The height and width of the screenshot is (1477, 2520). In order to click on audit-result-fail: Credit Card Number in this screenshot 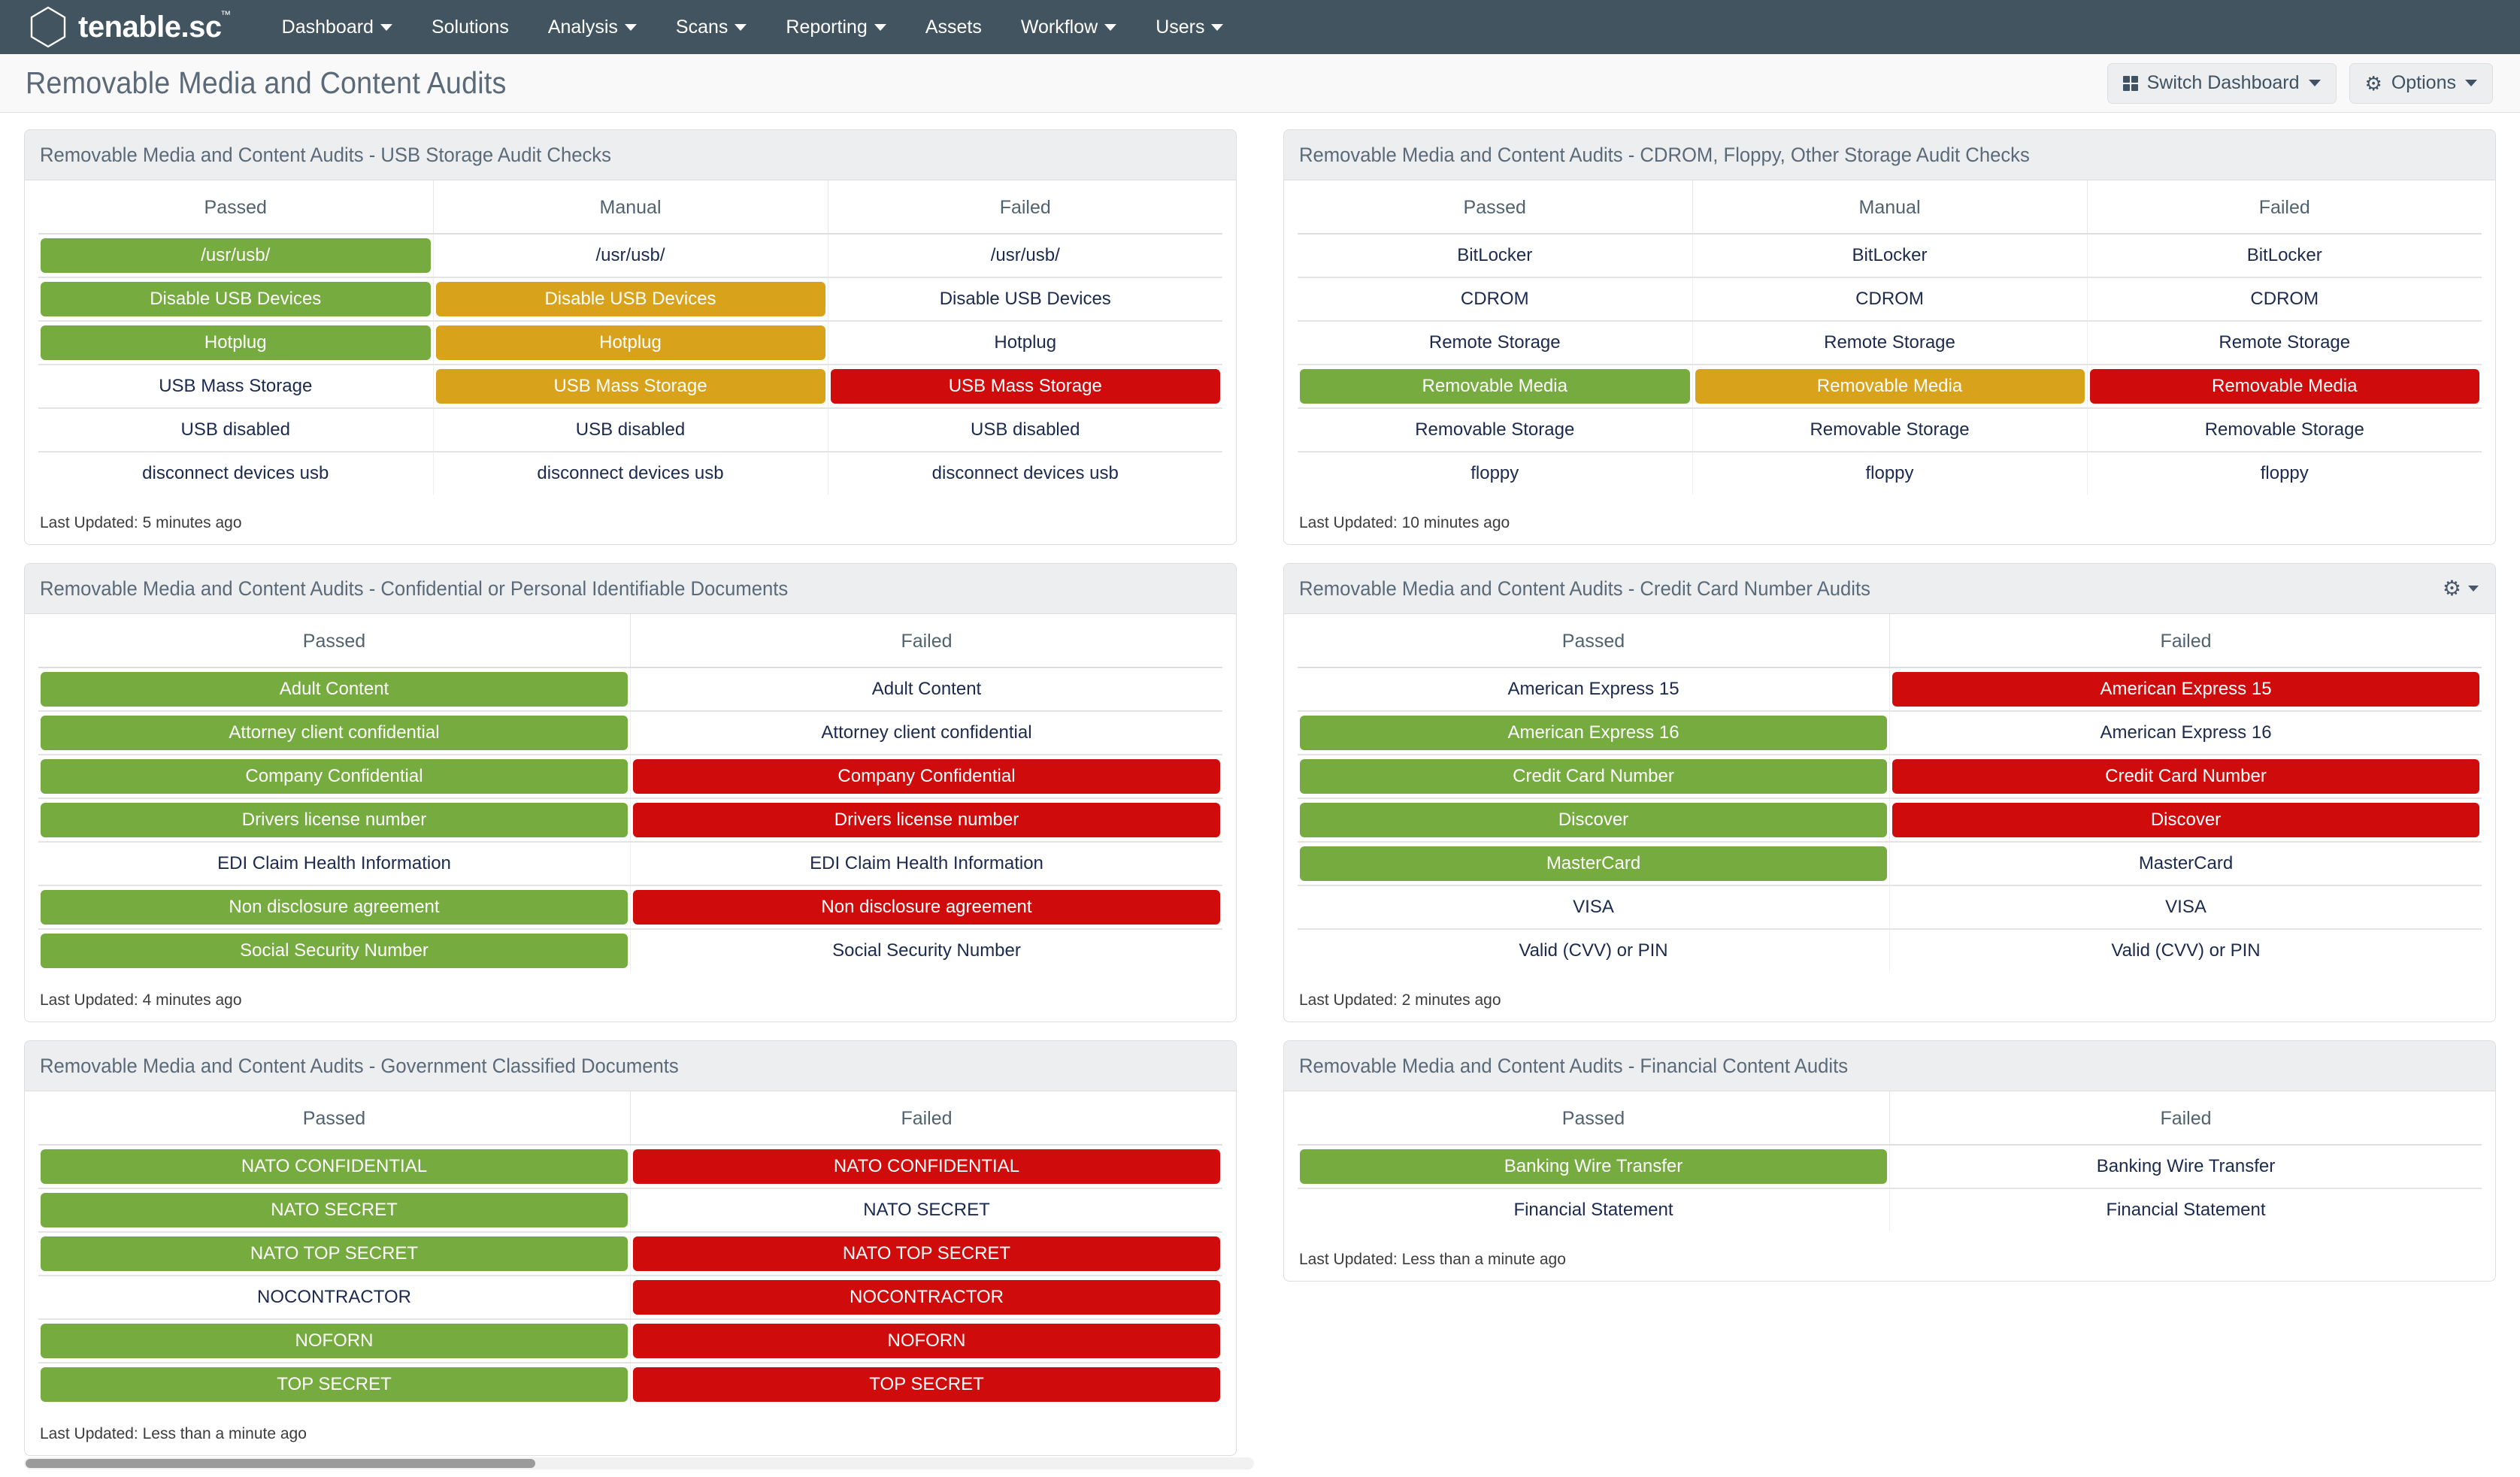, I will do `click(2185, 776)`.